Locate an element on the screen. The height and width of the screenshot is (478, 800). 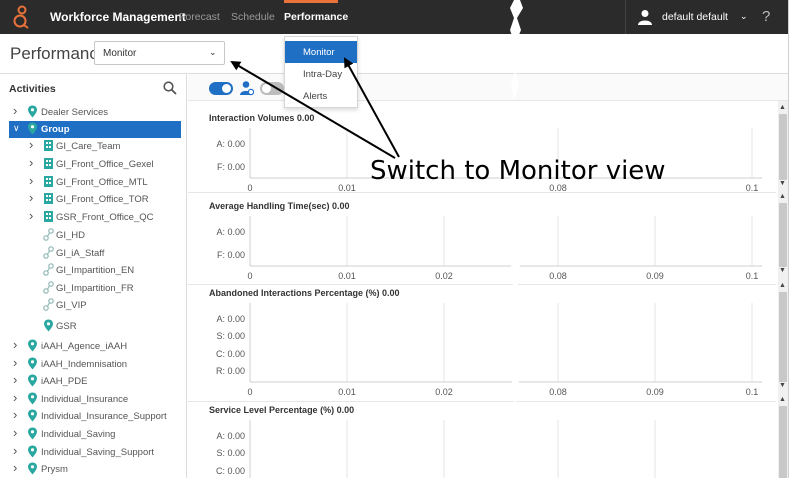
view-select: Monitor ⌄ is located at coordinates (159, 53).